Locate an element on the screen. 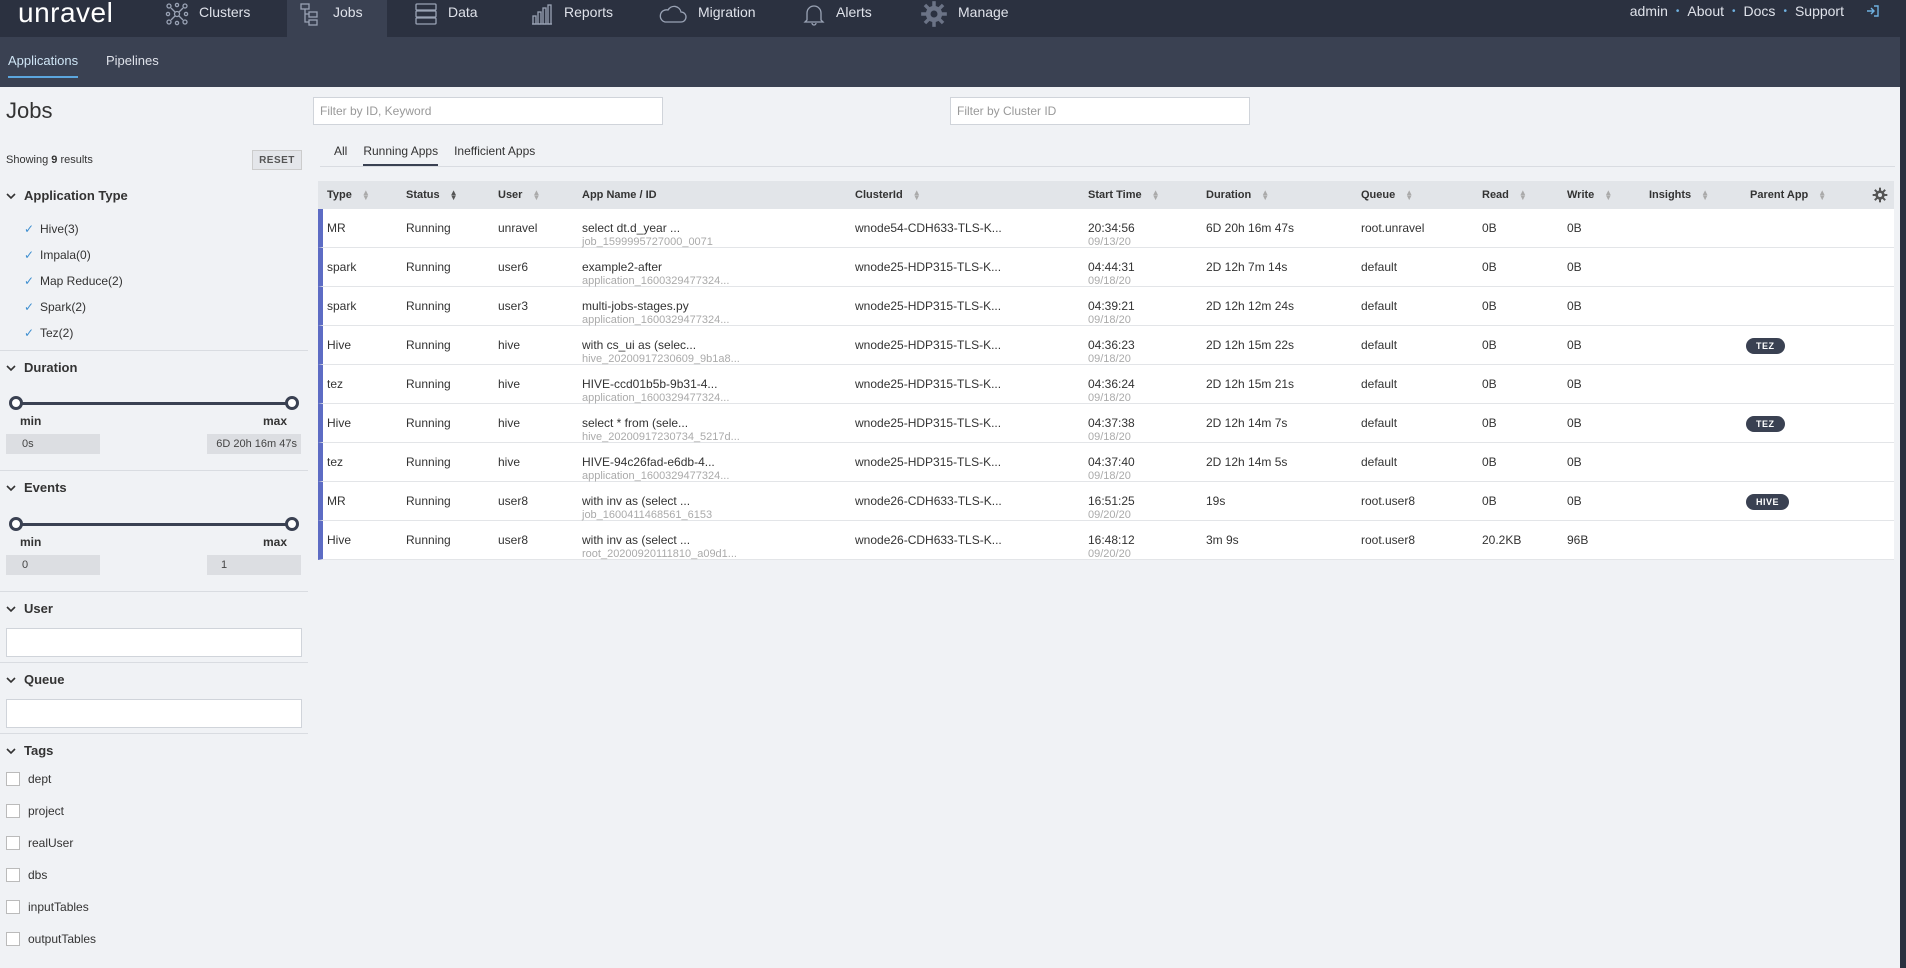  section-user: User is located at coordinates (29, 608).